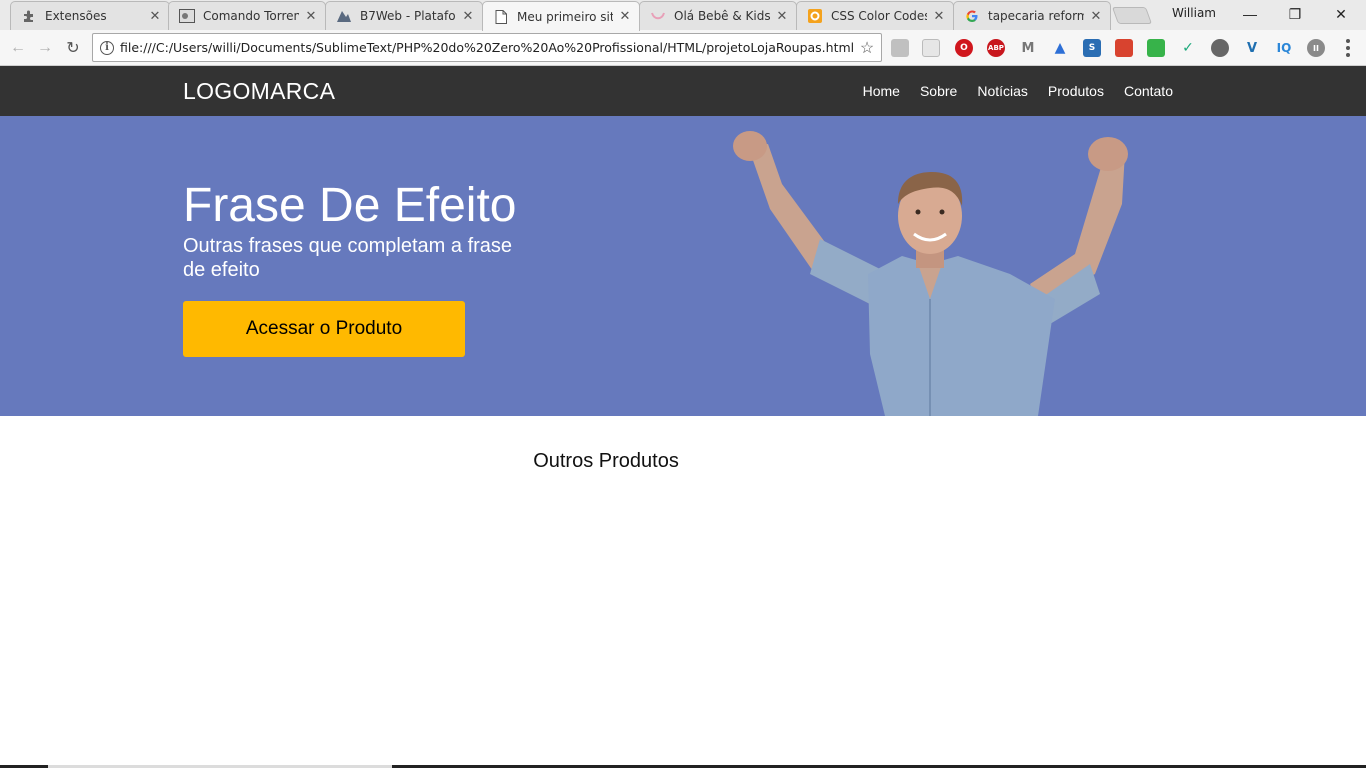 This screenshot has height=768, width=1366. I want to click on graduation-cap-icon: ▲, so click(1060, 48).